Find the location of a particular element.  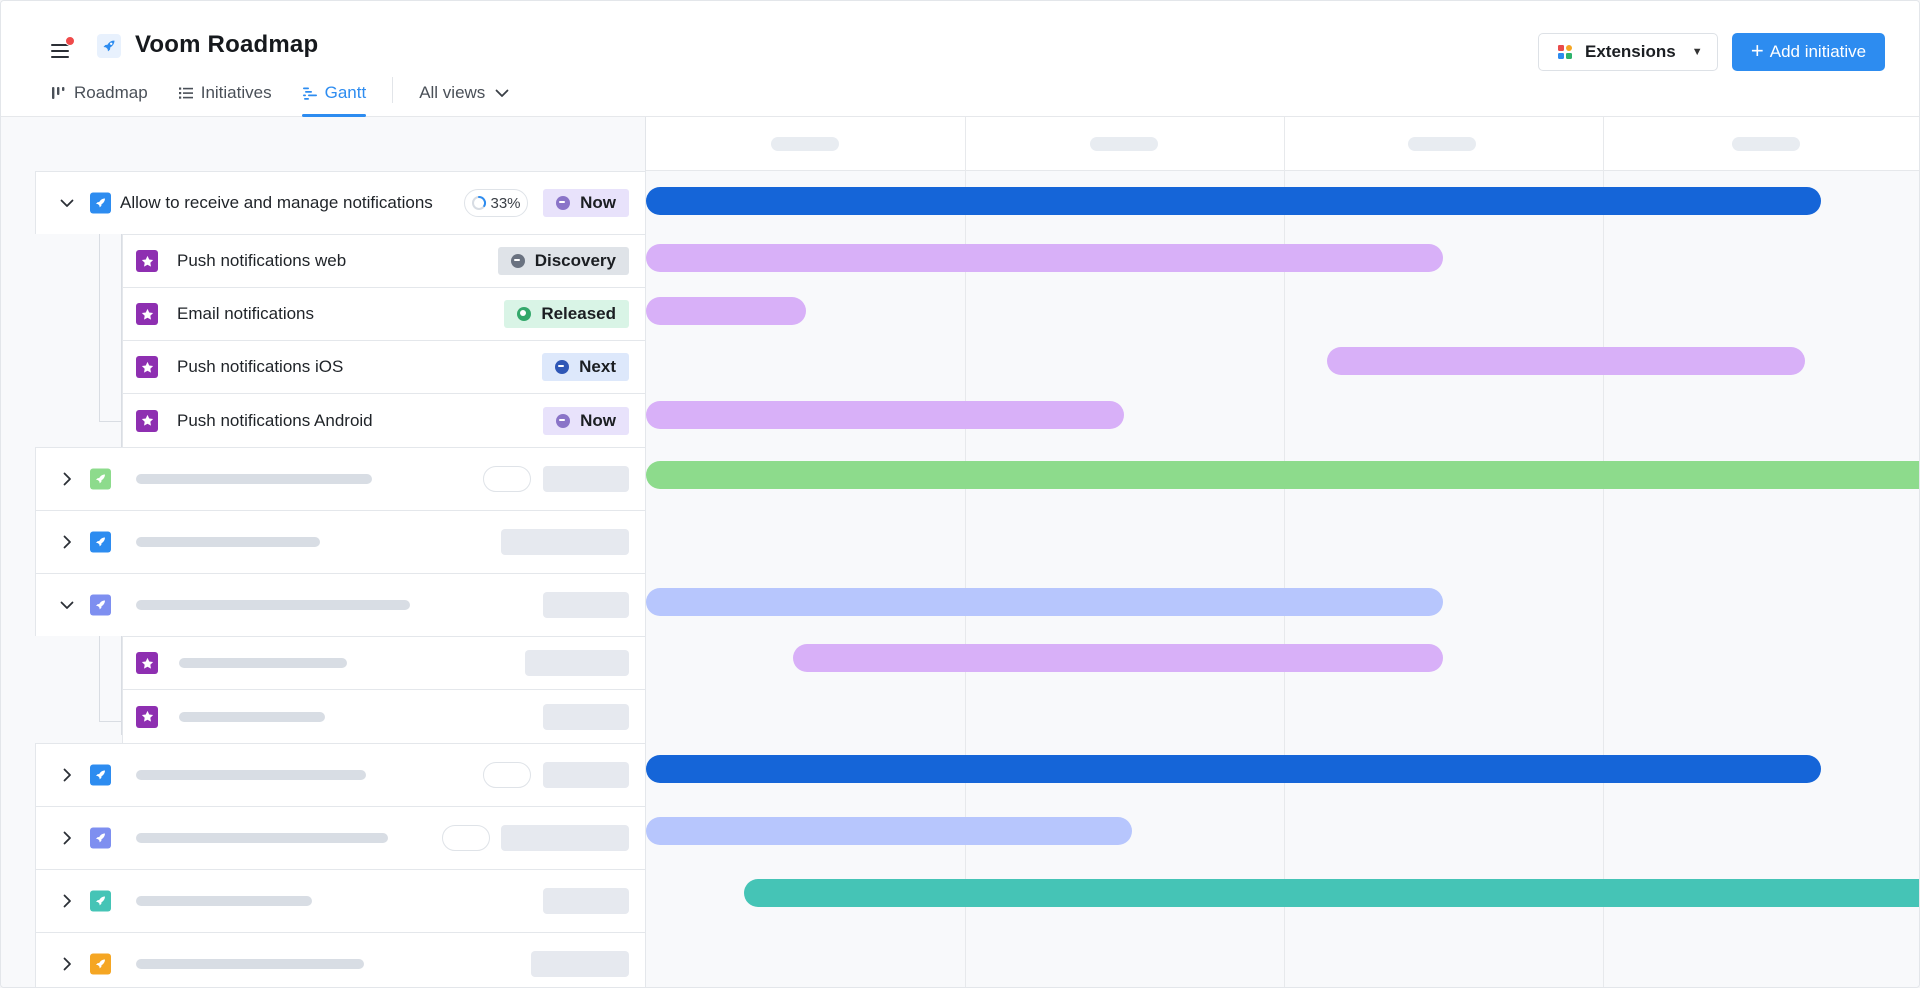

gantt-bar-push-web is located at coordinates (1044, 258).